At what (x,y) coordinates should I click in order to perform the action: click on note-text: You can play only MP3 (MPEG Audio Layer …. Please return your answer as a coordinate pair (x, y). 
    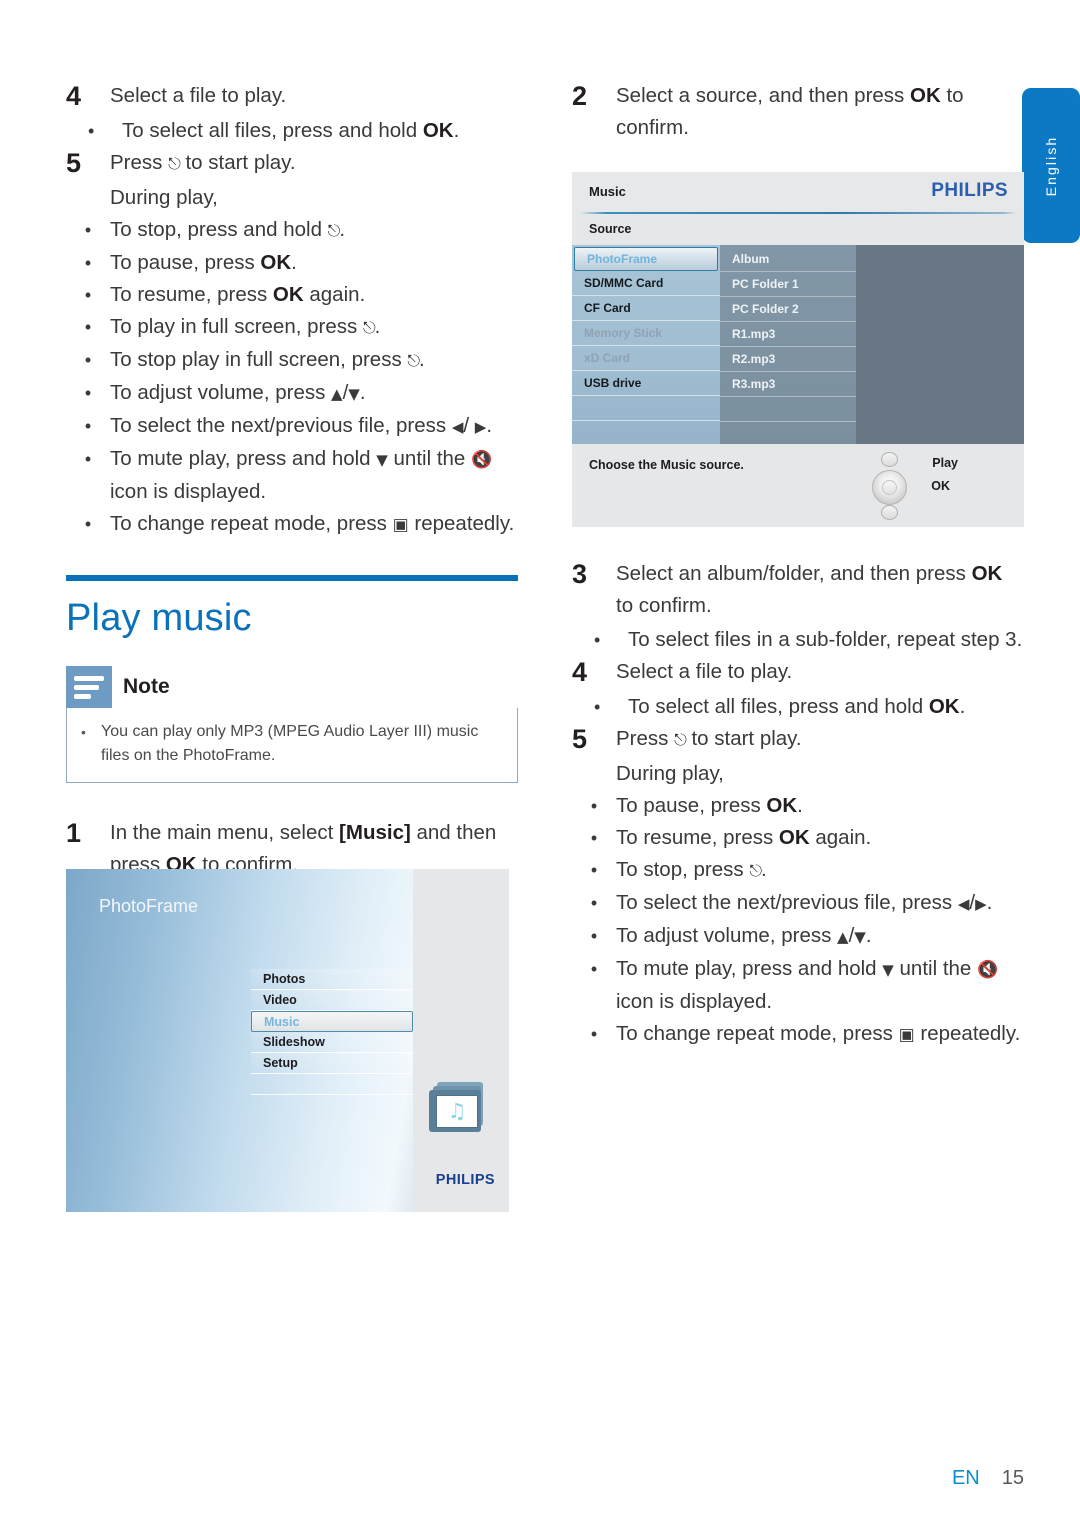
    Looking at the image, I should click on (290, 743).